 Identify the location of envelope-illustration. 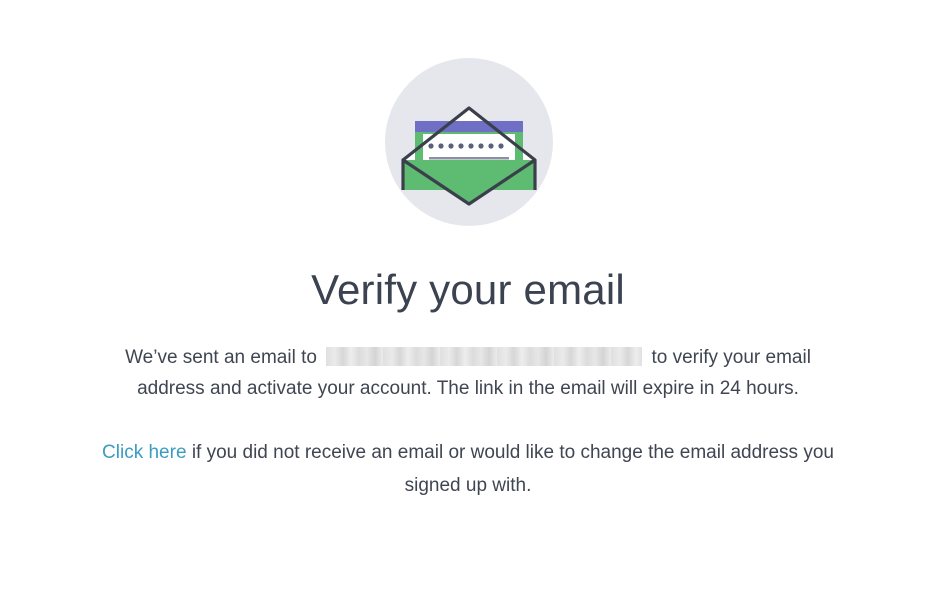
(469, 142).